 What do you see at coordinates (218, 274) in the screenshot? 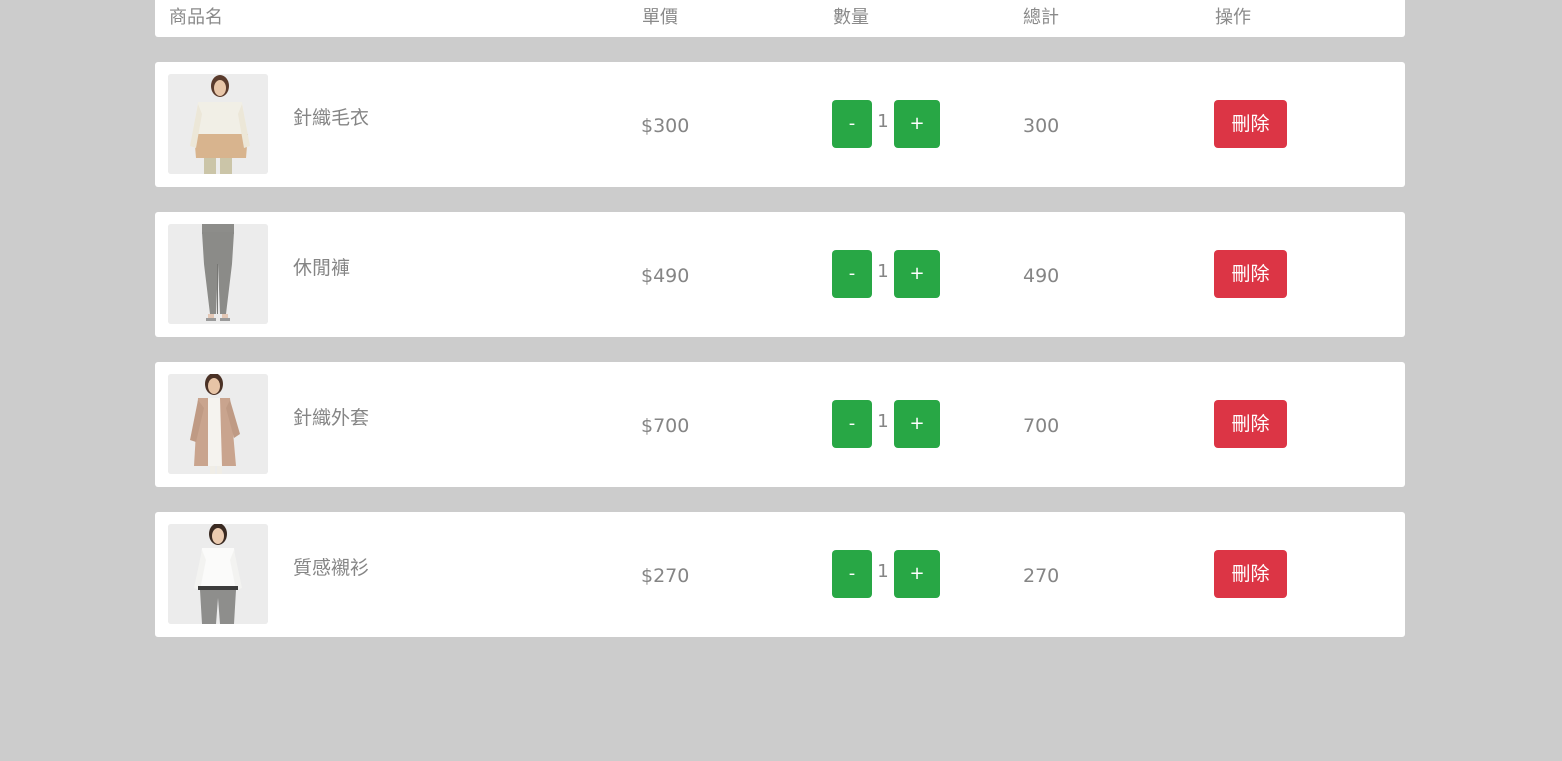
I see `pants-photo` at bounding box center [218, 274].